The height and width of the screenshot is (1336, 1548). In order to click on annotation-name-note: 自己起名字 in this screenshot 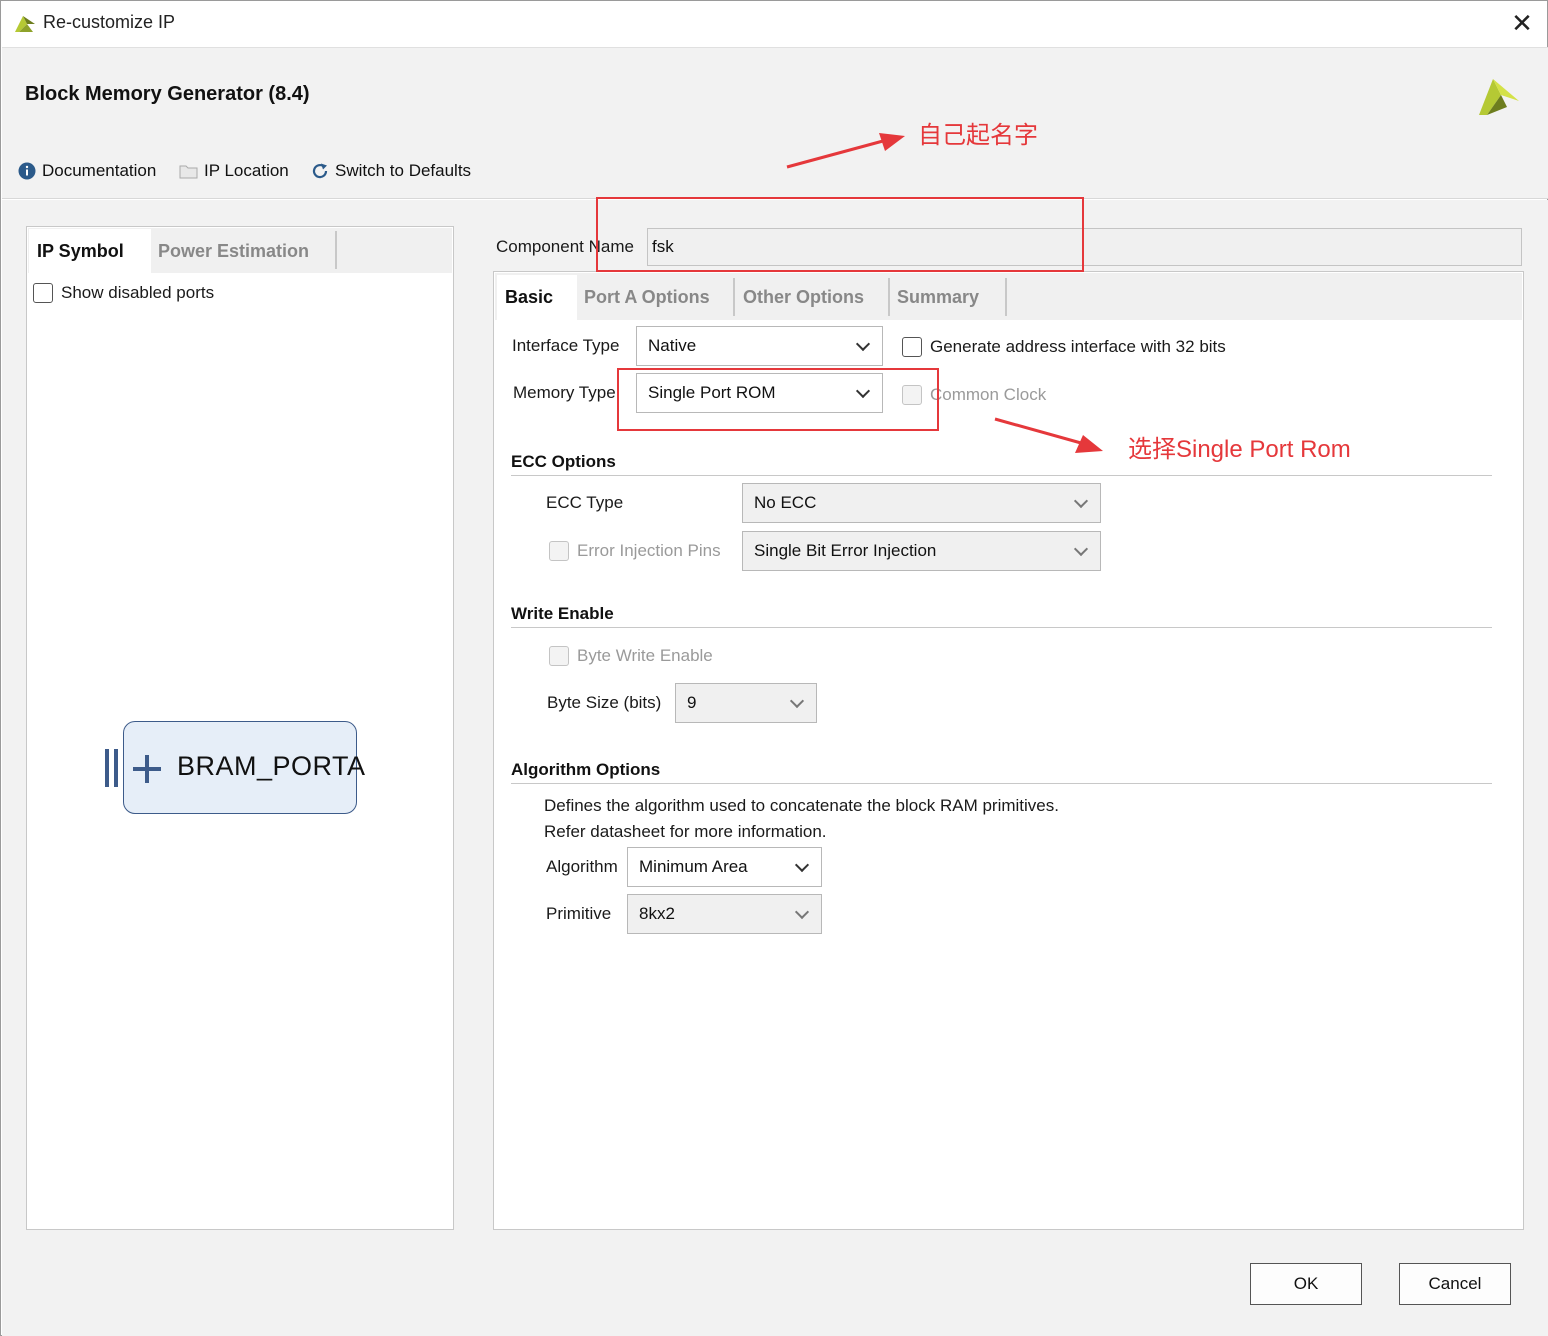, I will do `click(978, 135)`.